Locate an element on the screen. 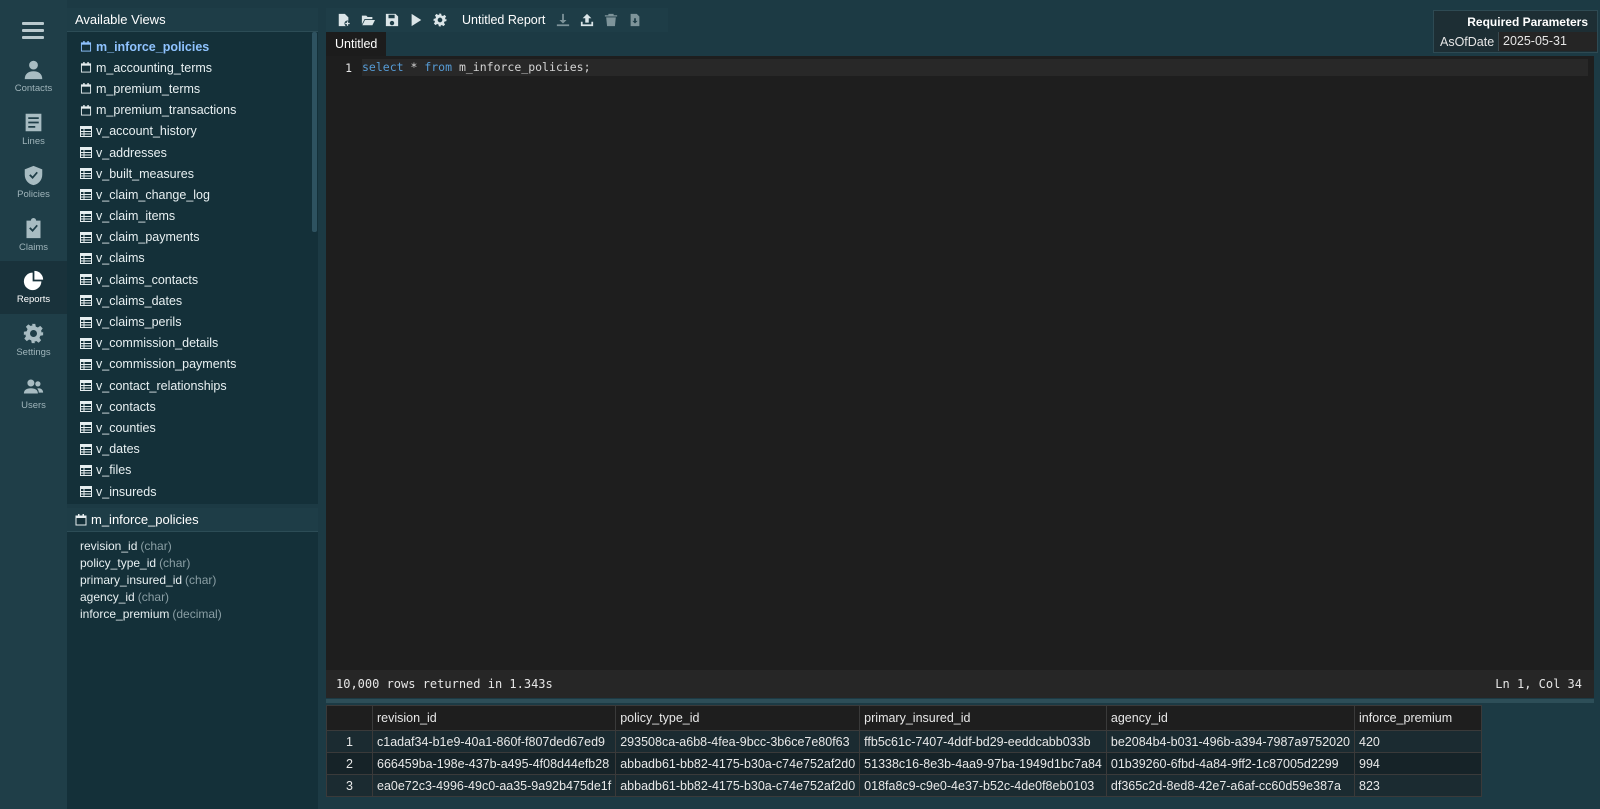 The height and width of the screenshot is (809, 1600). editor-tabs: Untitled is located at coordinates (963, 44).